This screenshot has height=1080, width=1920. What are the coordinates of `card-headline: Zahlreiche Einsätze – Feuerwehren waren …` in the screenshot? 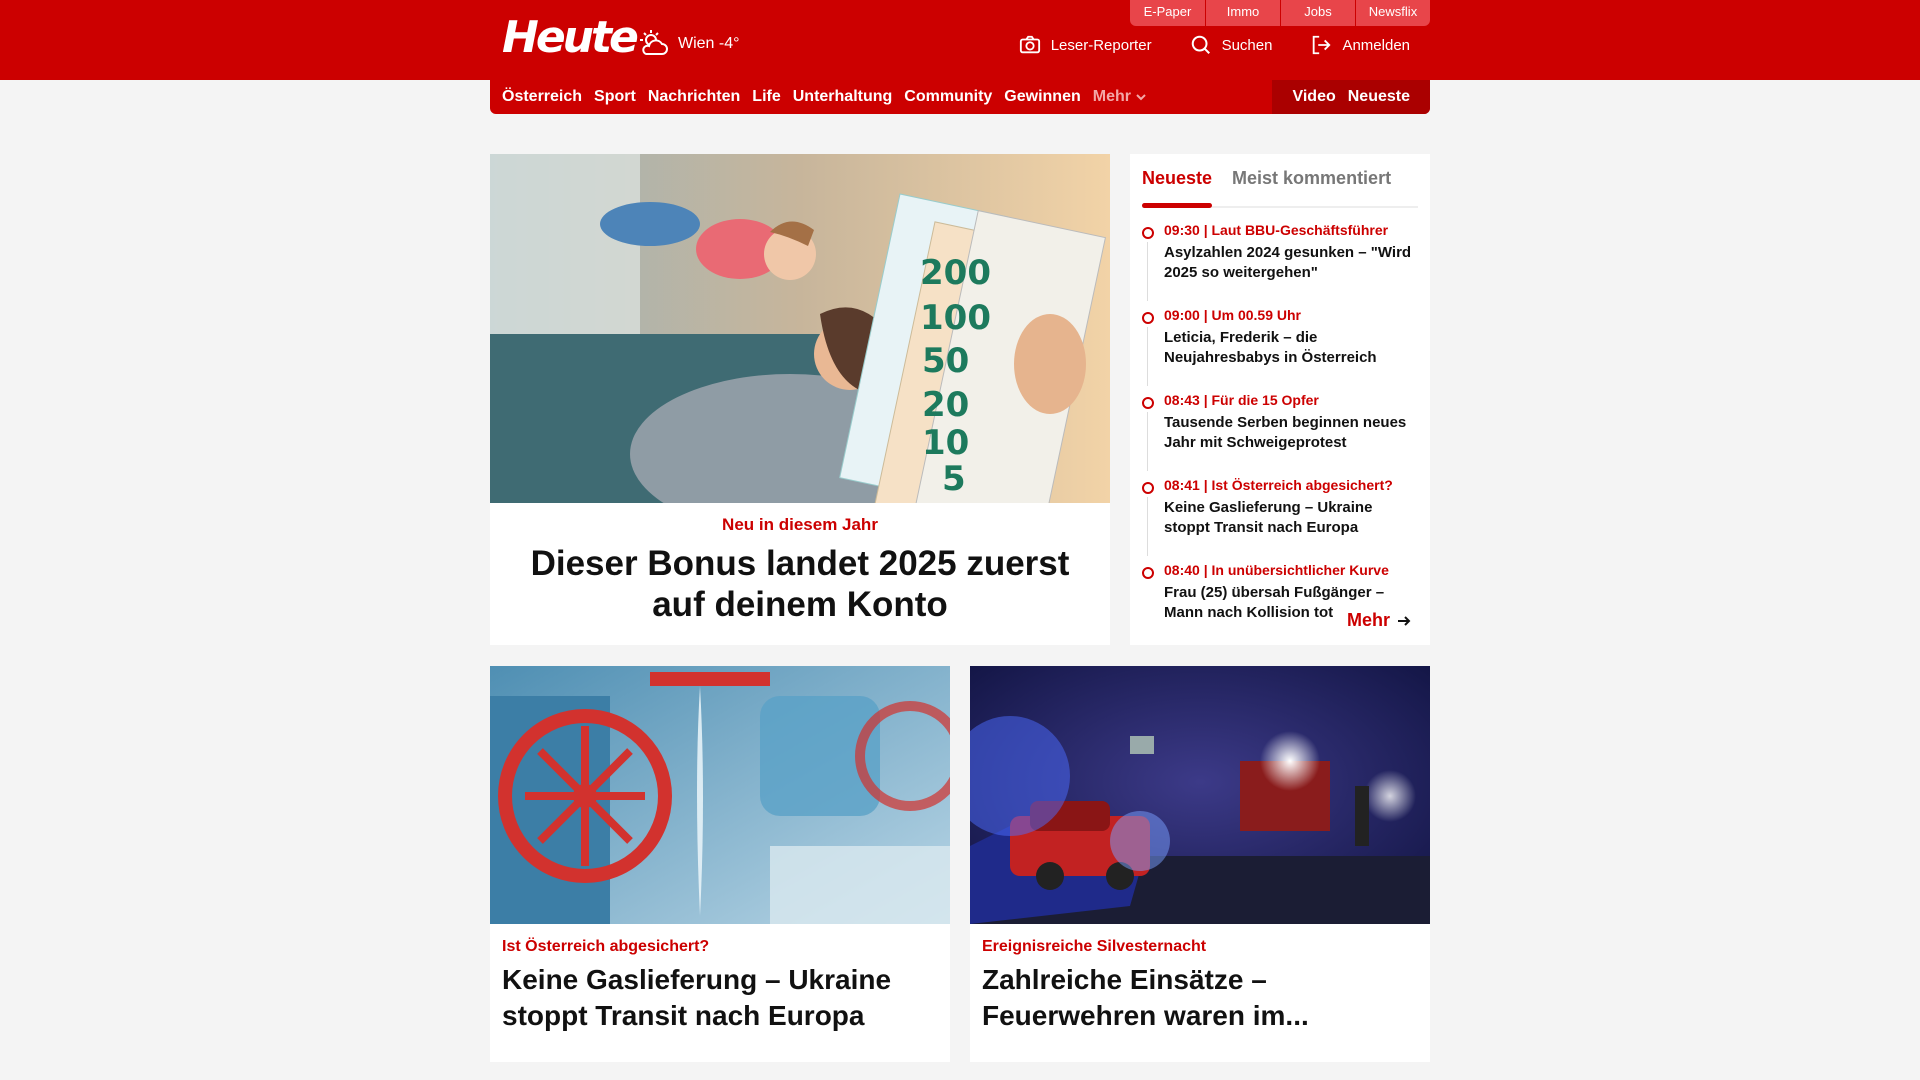 It's located at (1200, 998).